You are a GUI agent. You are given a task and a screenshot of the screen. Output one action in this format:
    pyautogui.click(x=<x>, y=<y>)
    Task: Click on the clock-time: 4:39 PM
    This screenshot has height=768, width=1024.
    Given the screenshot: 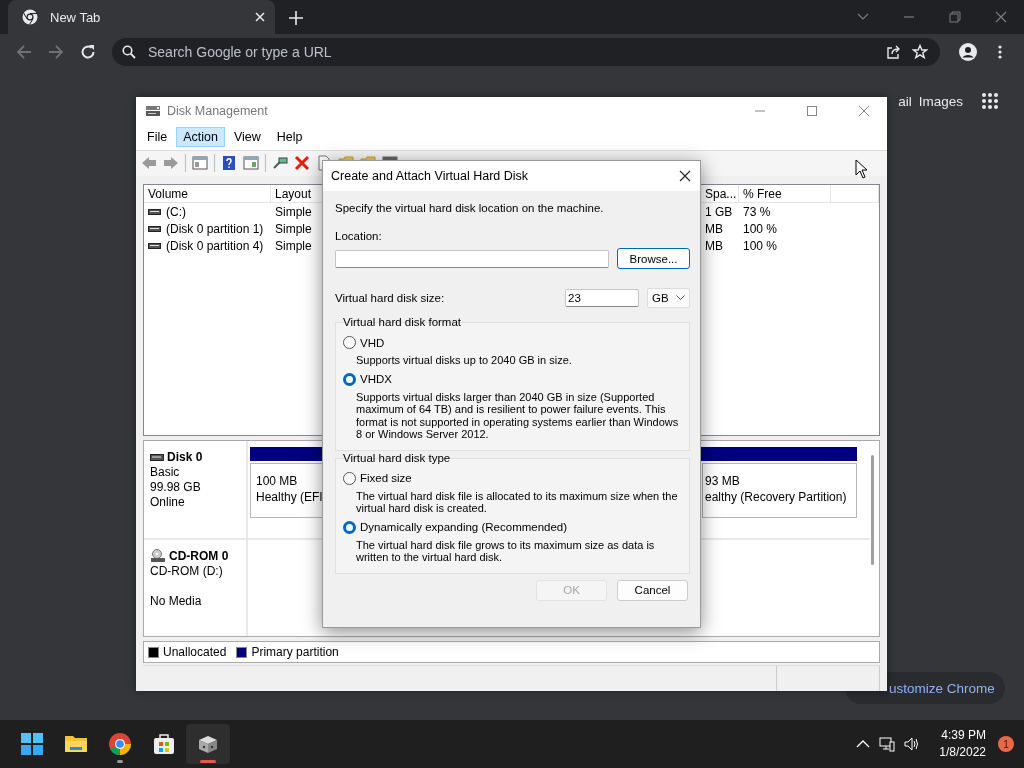 What is the action you would take?
    pyautogui.click(x=963, y=735)
    